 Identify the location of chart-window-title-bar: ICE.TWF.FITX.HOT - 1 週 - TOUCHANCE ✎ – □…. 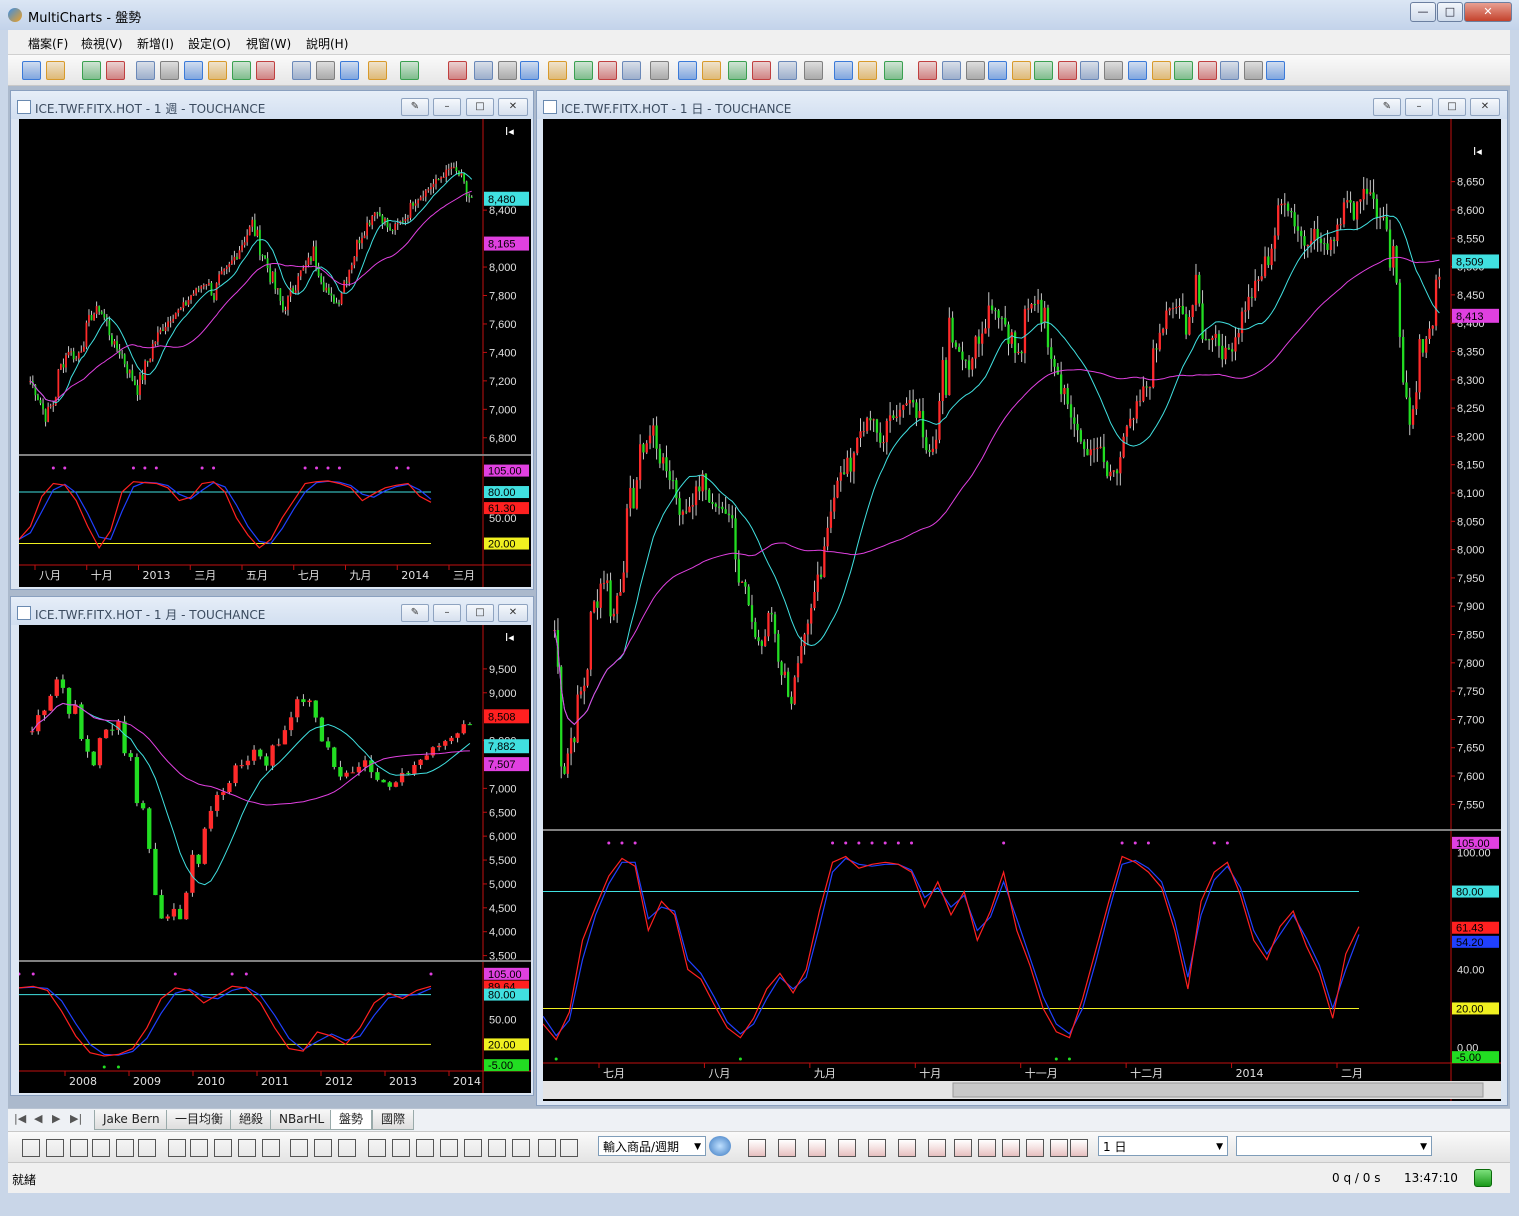
(272, 105).